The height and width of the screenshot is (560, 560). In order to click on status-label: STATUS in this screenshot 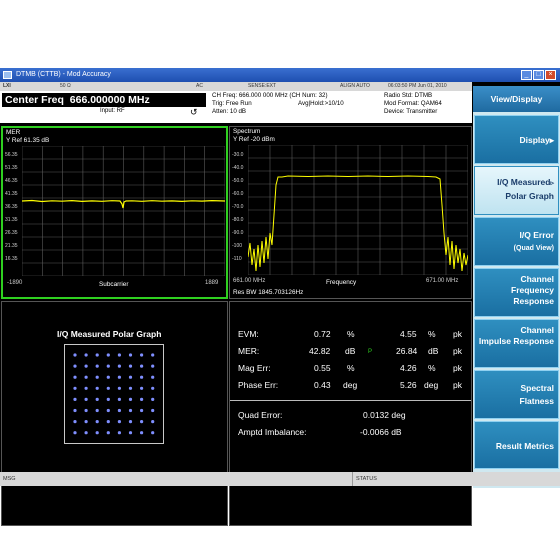, I will do `click(366, 479)`.